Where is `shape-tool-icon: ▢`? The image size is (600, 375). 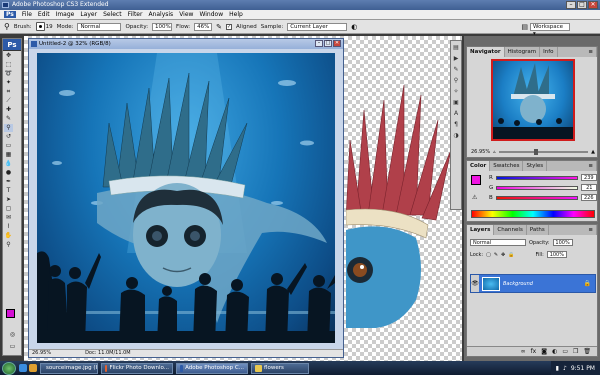 shape-tool-icon: ▢ is located at coordinates (8, 209).